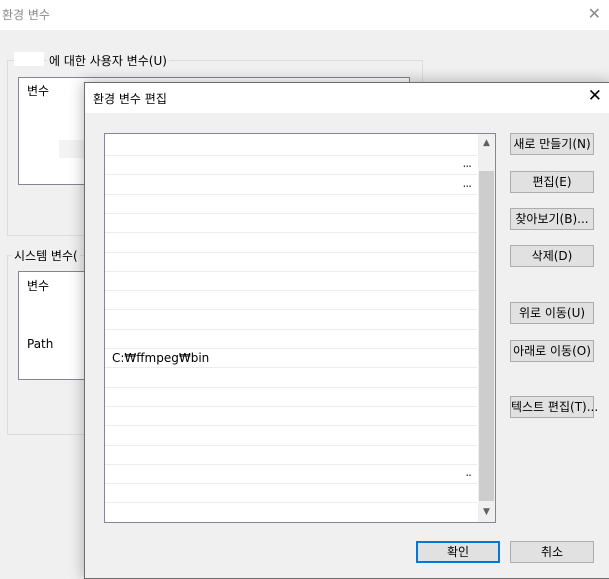  Describe the element at coordinates (594, 13) in the screenshot. I see `bg-close-icon: ✕` at that location.